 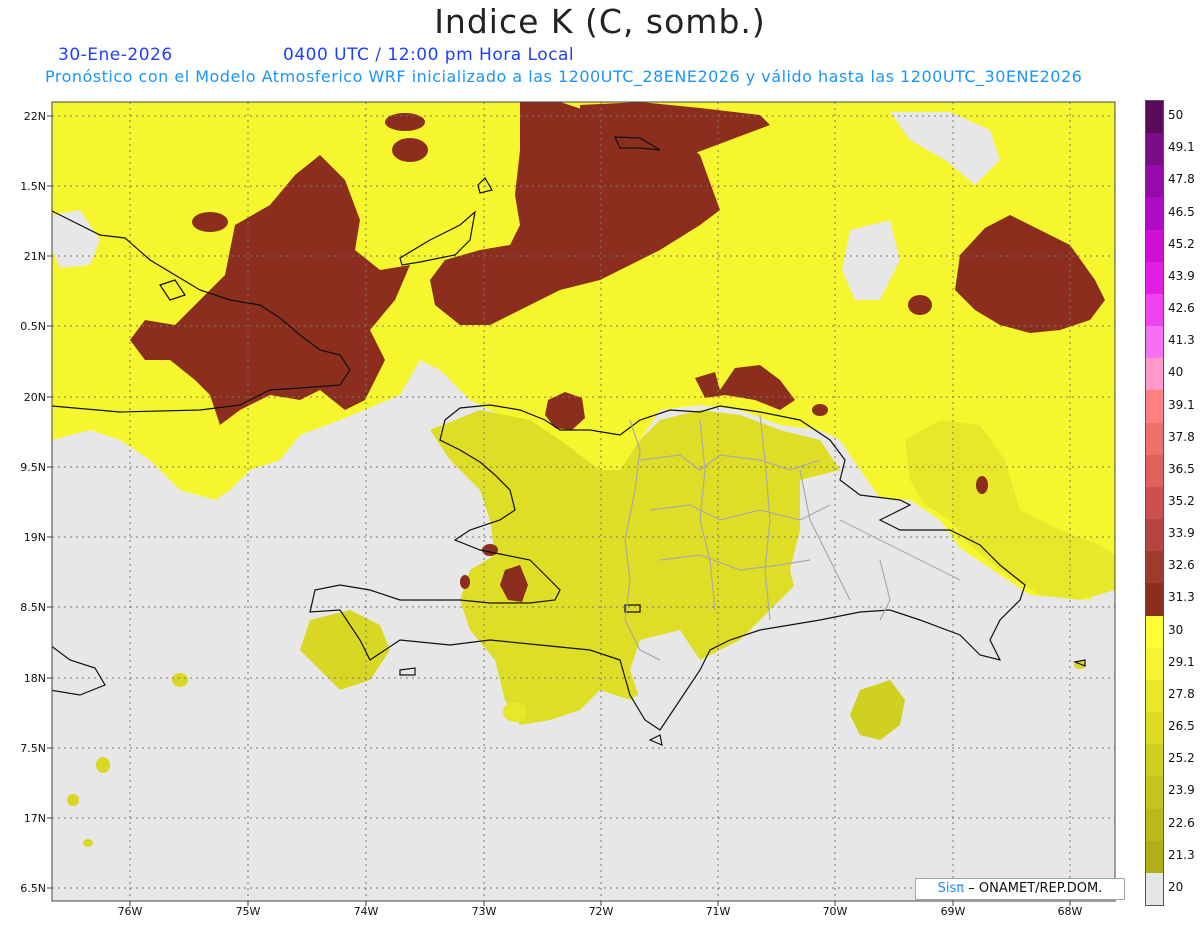 What do you see at coordinates (33, 467) in the screenshot?
I see `lat-tick-label: 9.5N` at bounding box center [33, 467].